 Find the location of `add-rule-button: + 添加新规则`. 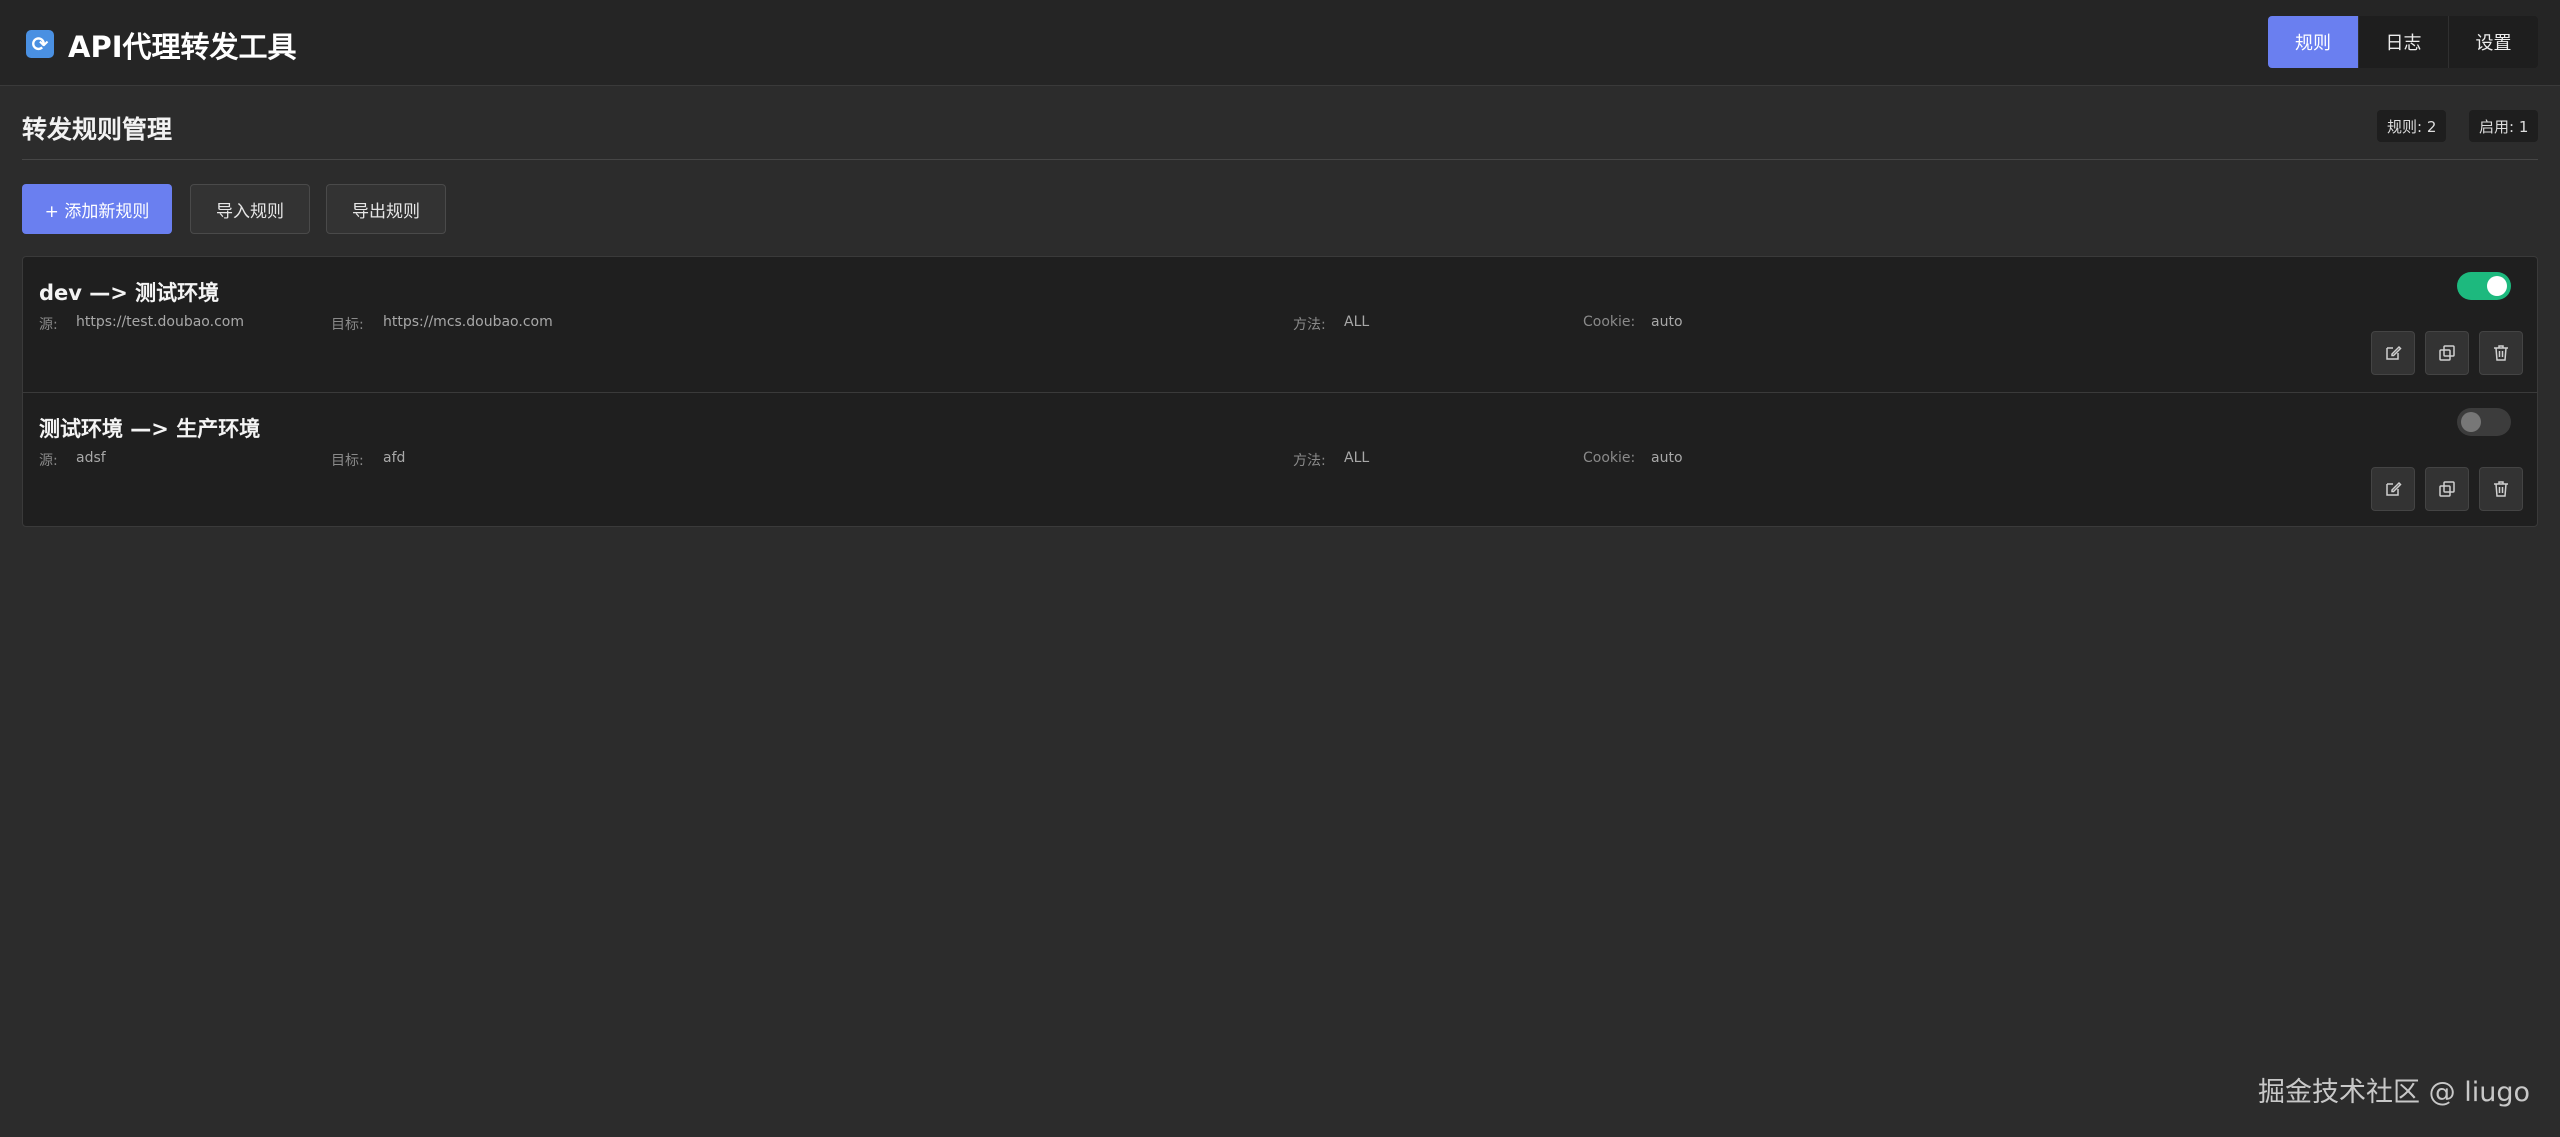

add-rule-button: + 添加新规则 is located at coordinates (97, 209).